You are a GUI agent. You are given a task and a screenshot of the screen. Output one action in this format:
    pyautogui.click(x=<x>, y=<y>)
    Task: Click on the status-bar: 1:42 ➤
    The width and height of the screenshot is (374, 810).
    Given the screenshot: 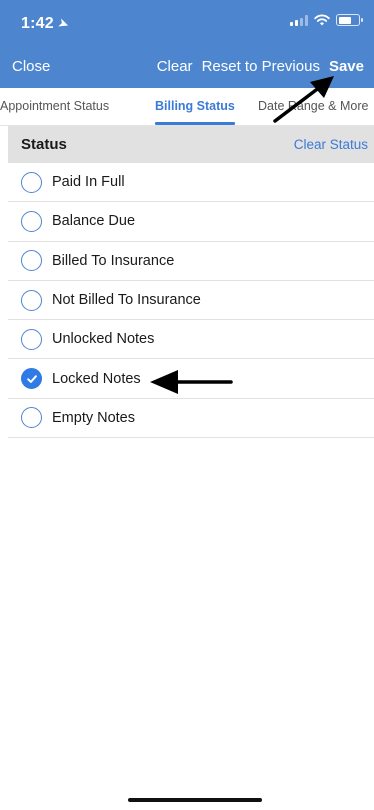 What is the action you would take?
    pyautogui.click(x=187, y=22)
    